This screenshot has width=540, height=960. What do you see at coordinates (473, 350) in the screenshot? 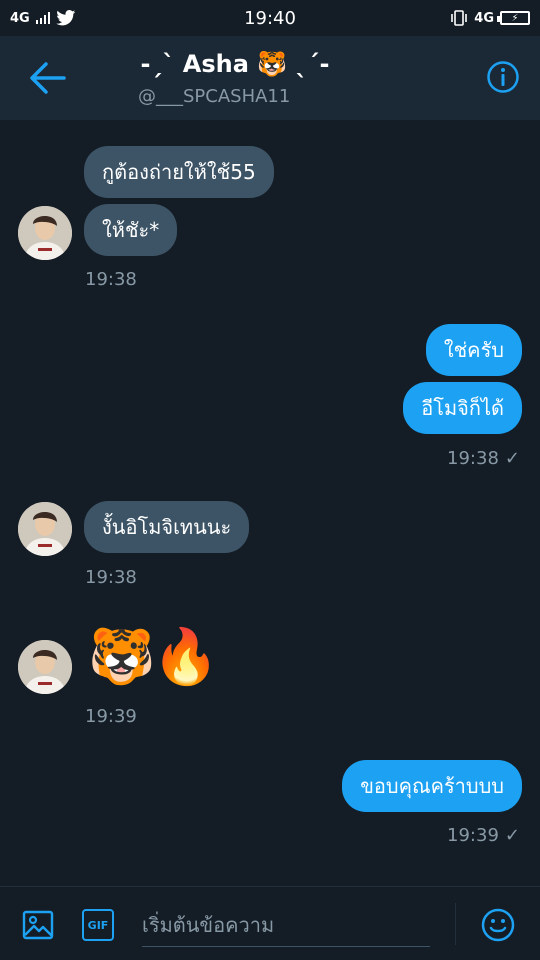
I see `outgoing-message: ใช่ครับ` at bounding box center [473, 350].